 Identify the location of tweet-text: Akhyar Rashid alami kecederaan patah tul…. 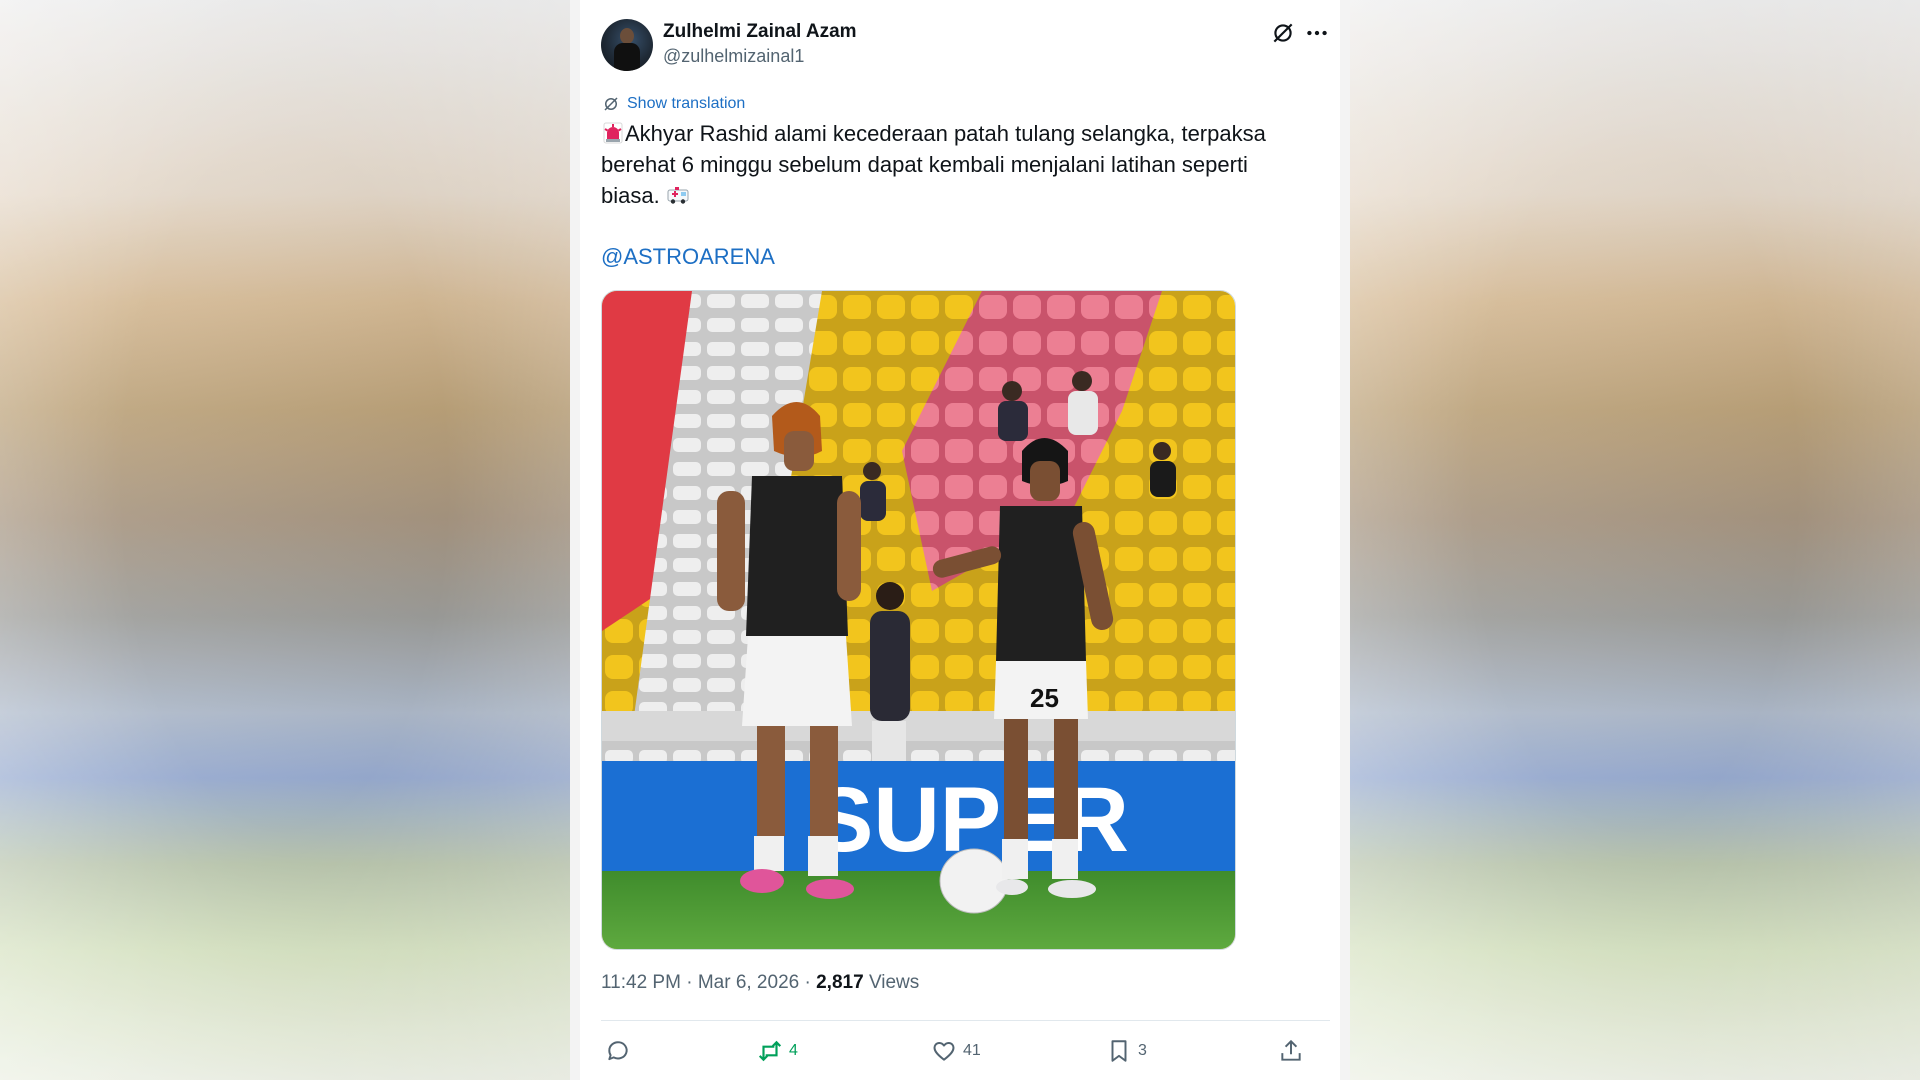
(951, 164).